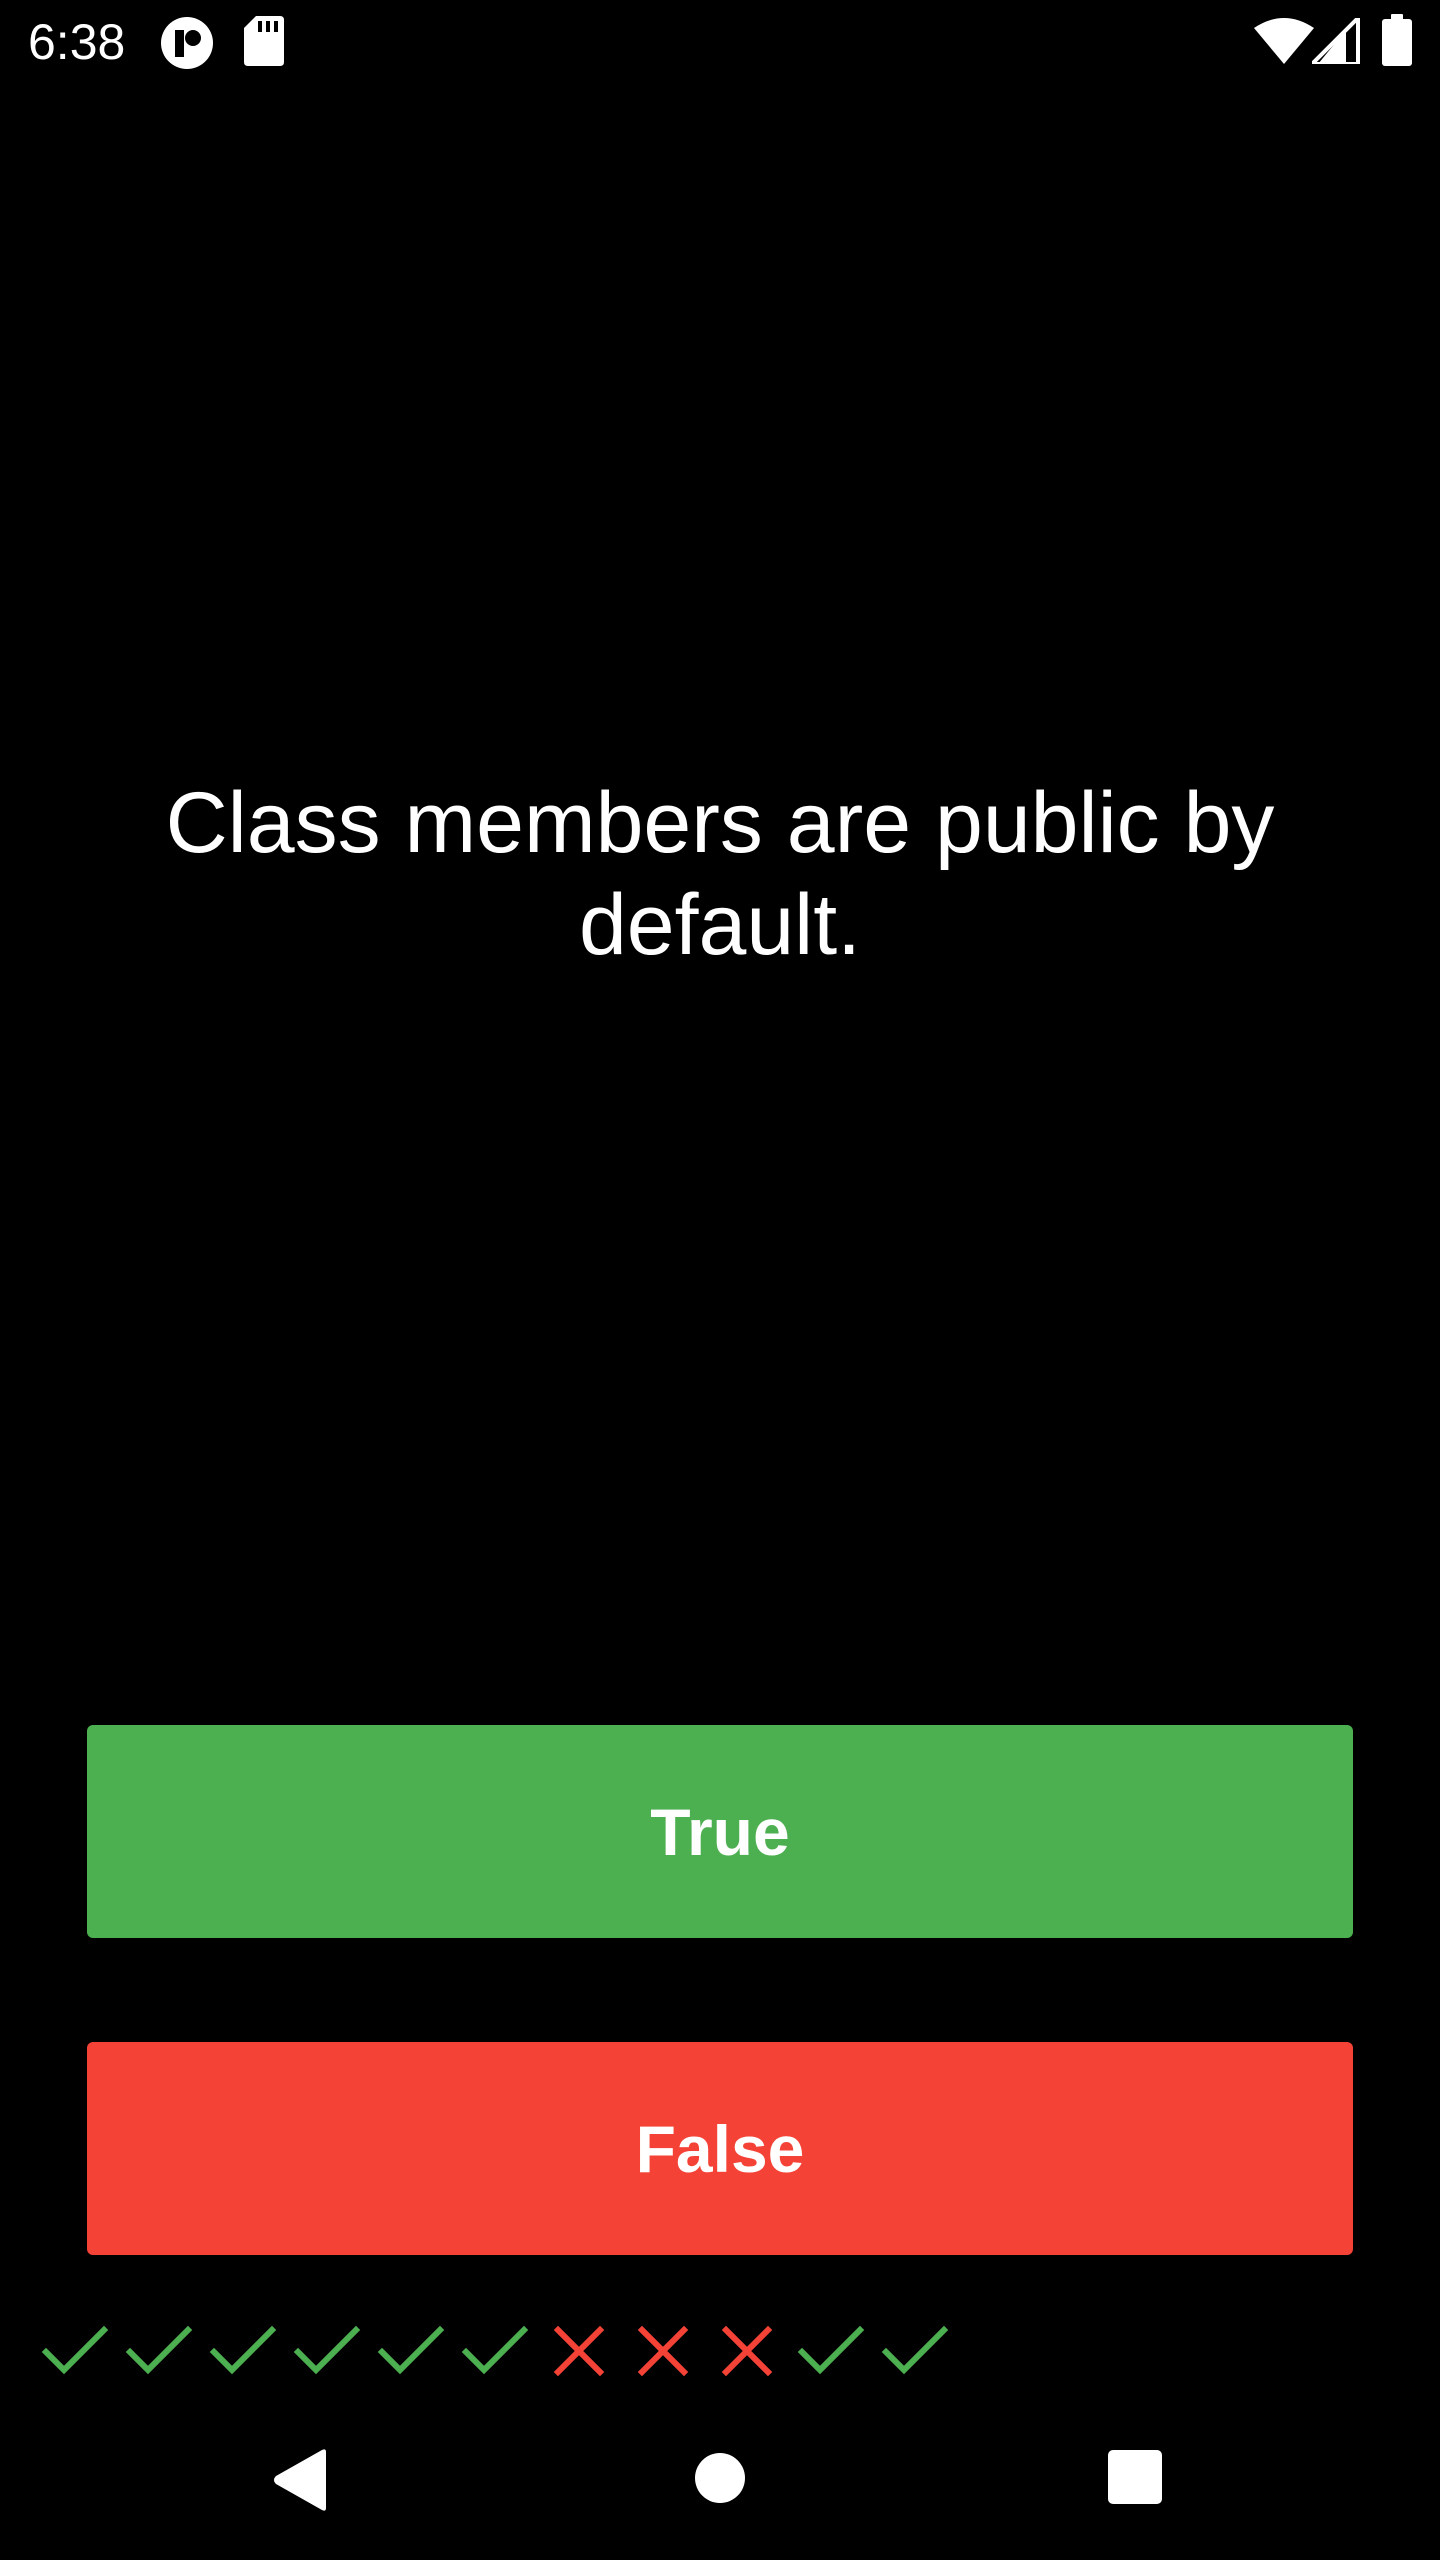 The height and width of the screenshot is (2560, 1440). I want to click on home-icon, so click(720, 2478).